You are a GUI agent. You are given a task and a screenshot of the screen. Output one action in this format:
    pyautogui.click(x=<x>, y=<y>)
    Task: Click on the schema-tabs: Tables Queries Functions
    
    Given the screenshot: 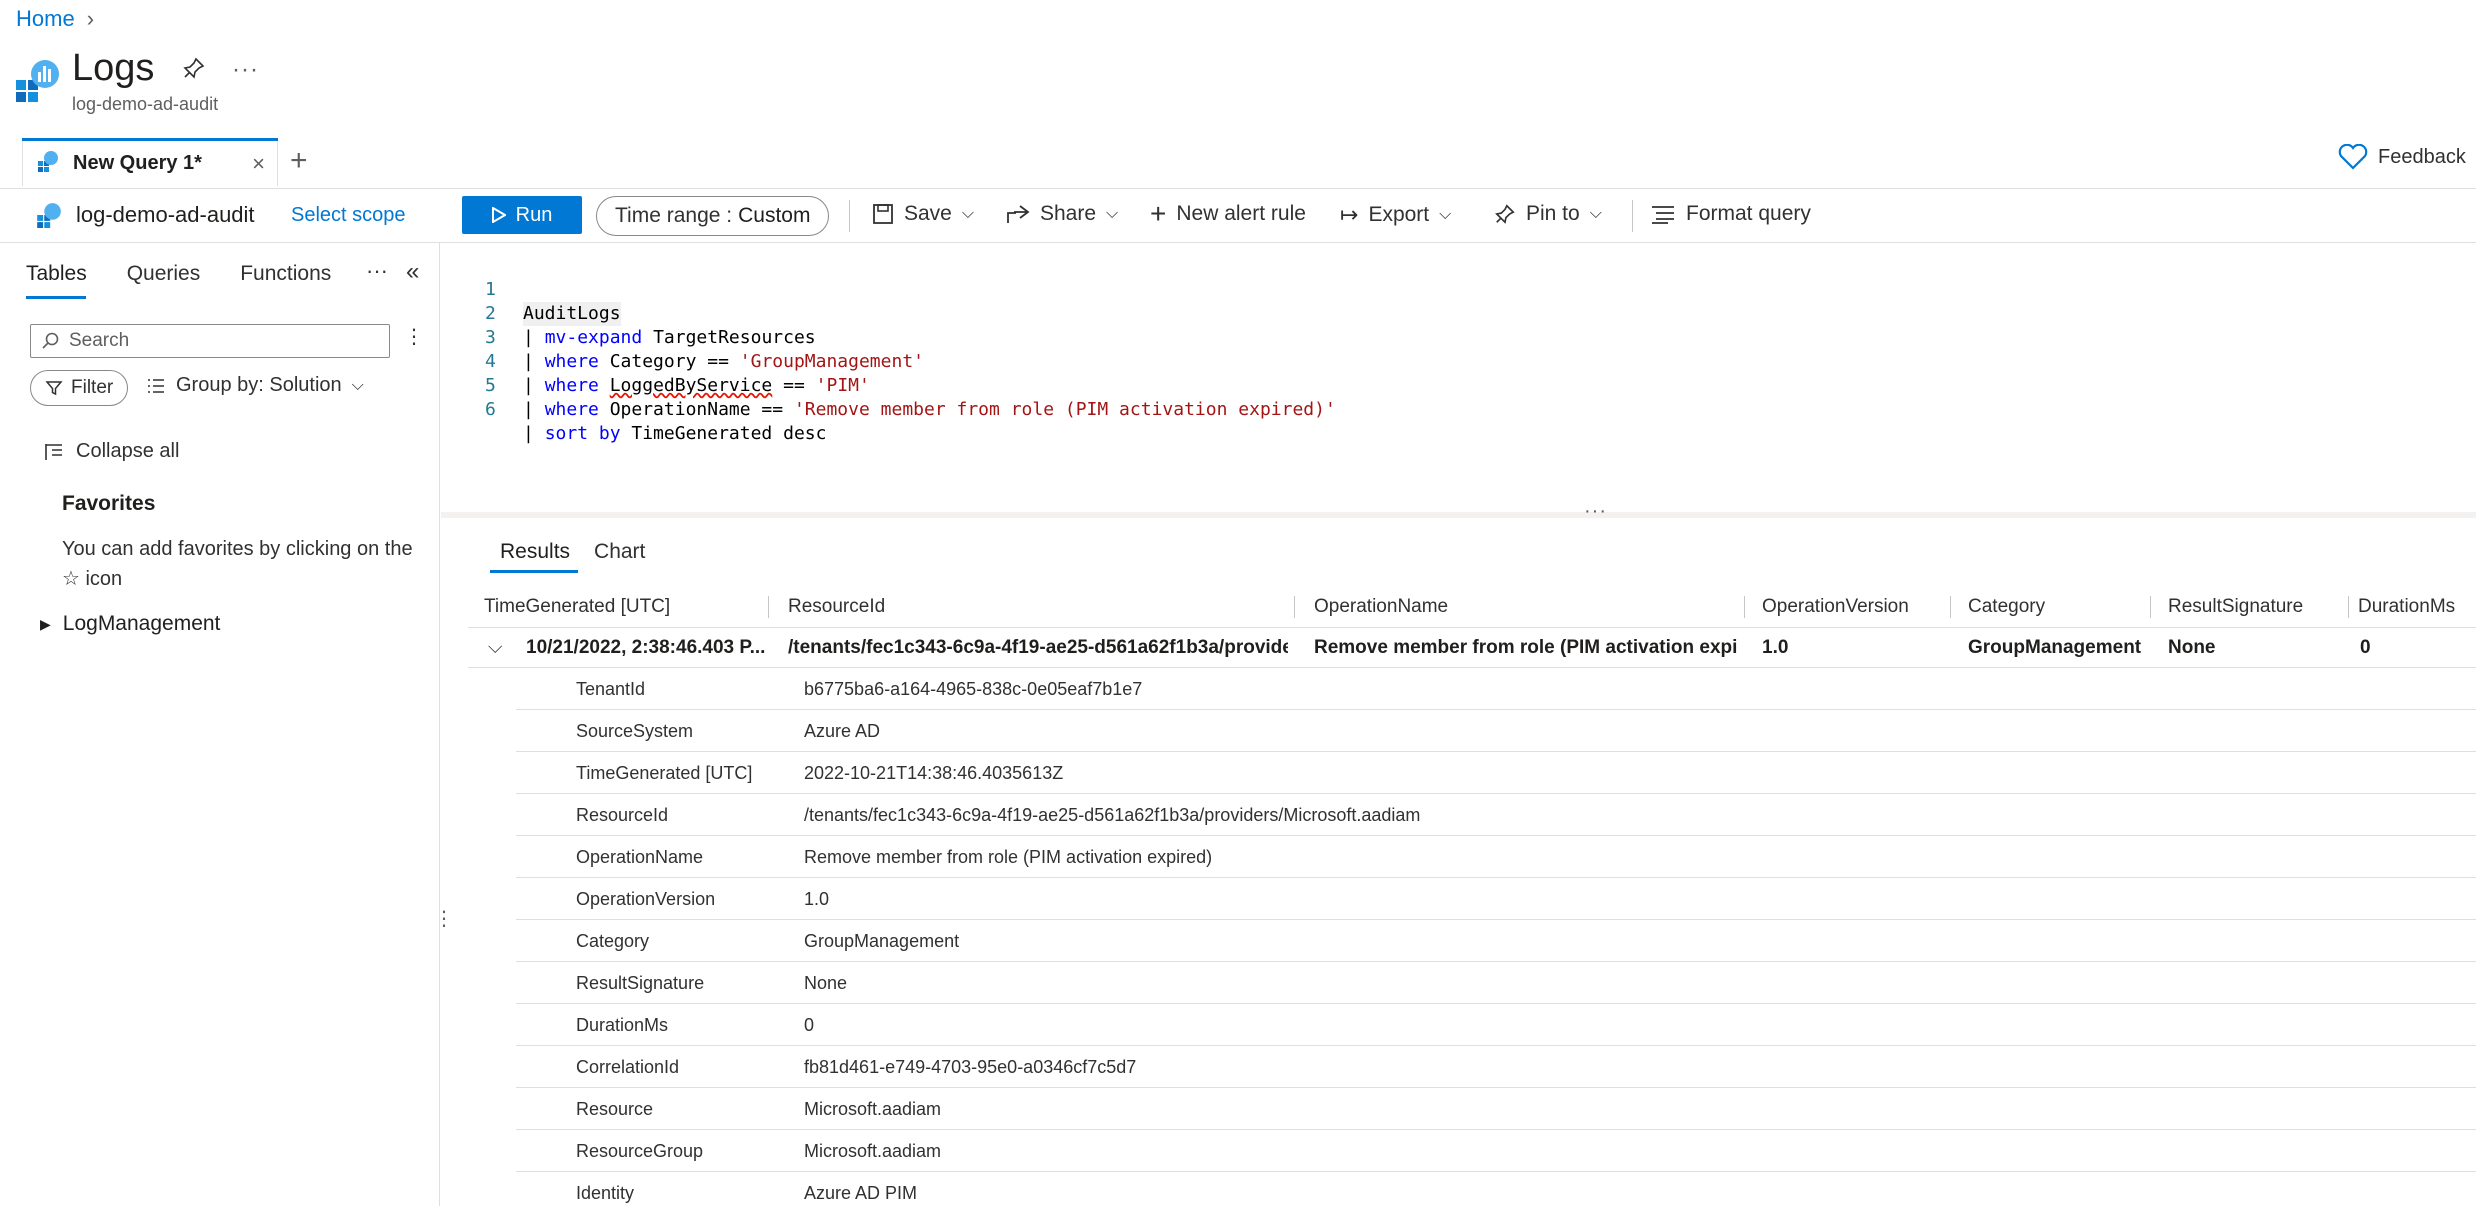 What is the action you would take?
    pyautogui.click(x=178, y=274)
    